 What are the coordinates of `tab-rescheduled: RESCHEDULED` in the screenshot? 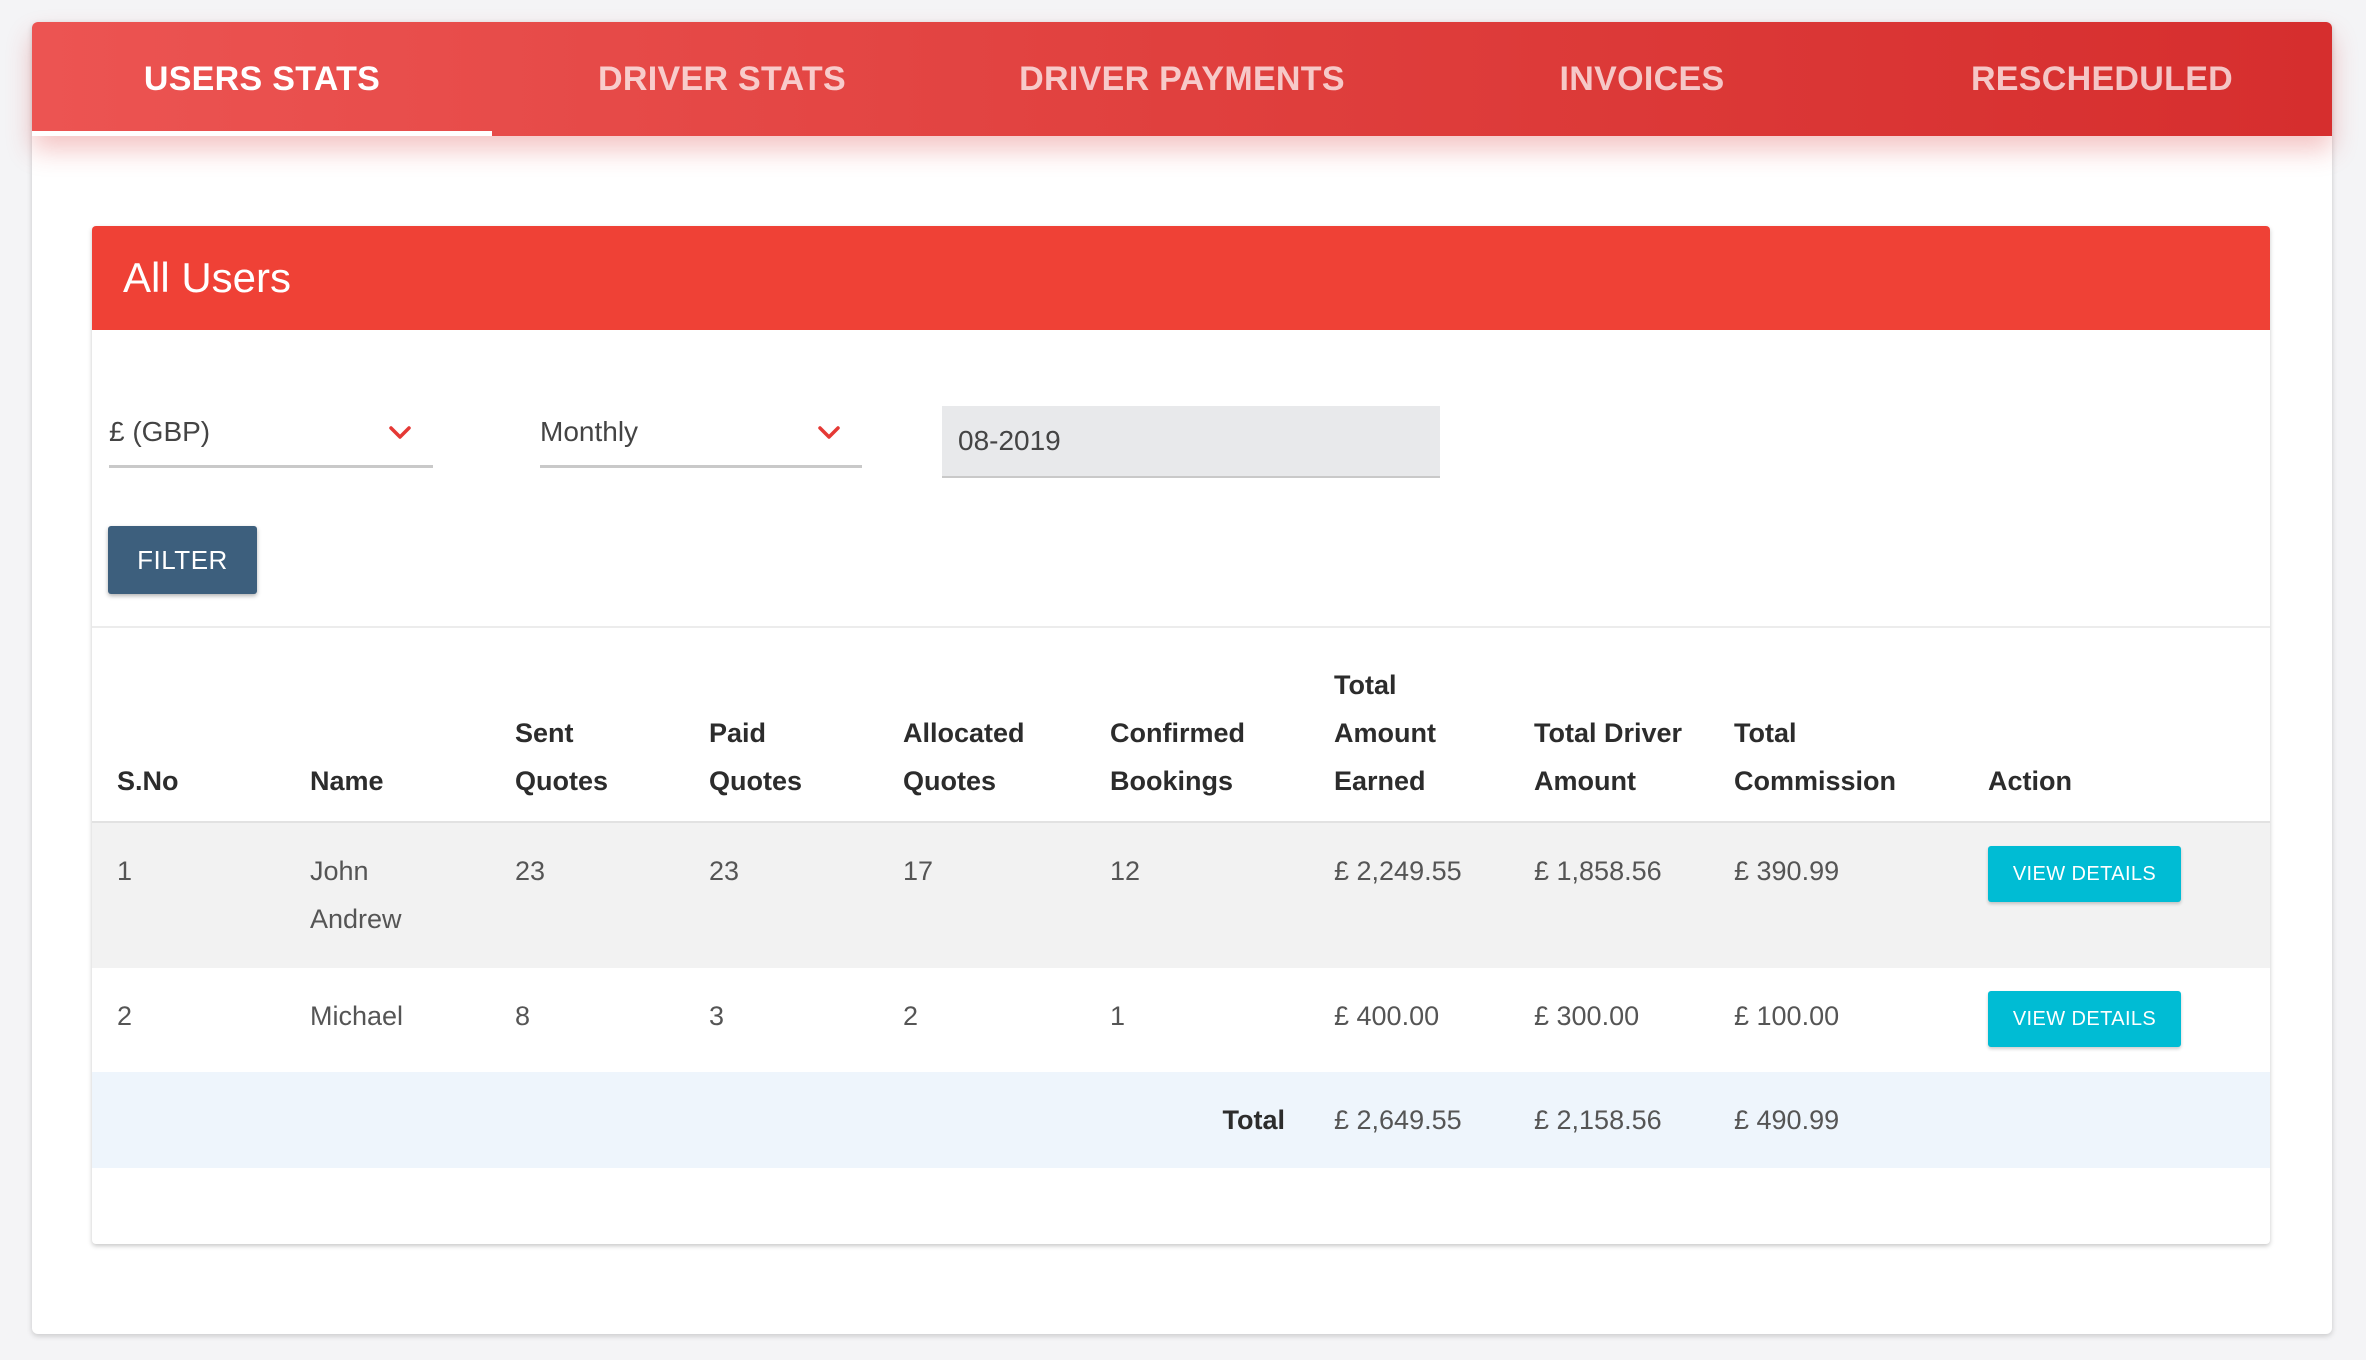 It's located at (2102, 79).